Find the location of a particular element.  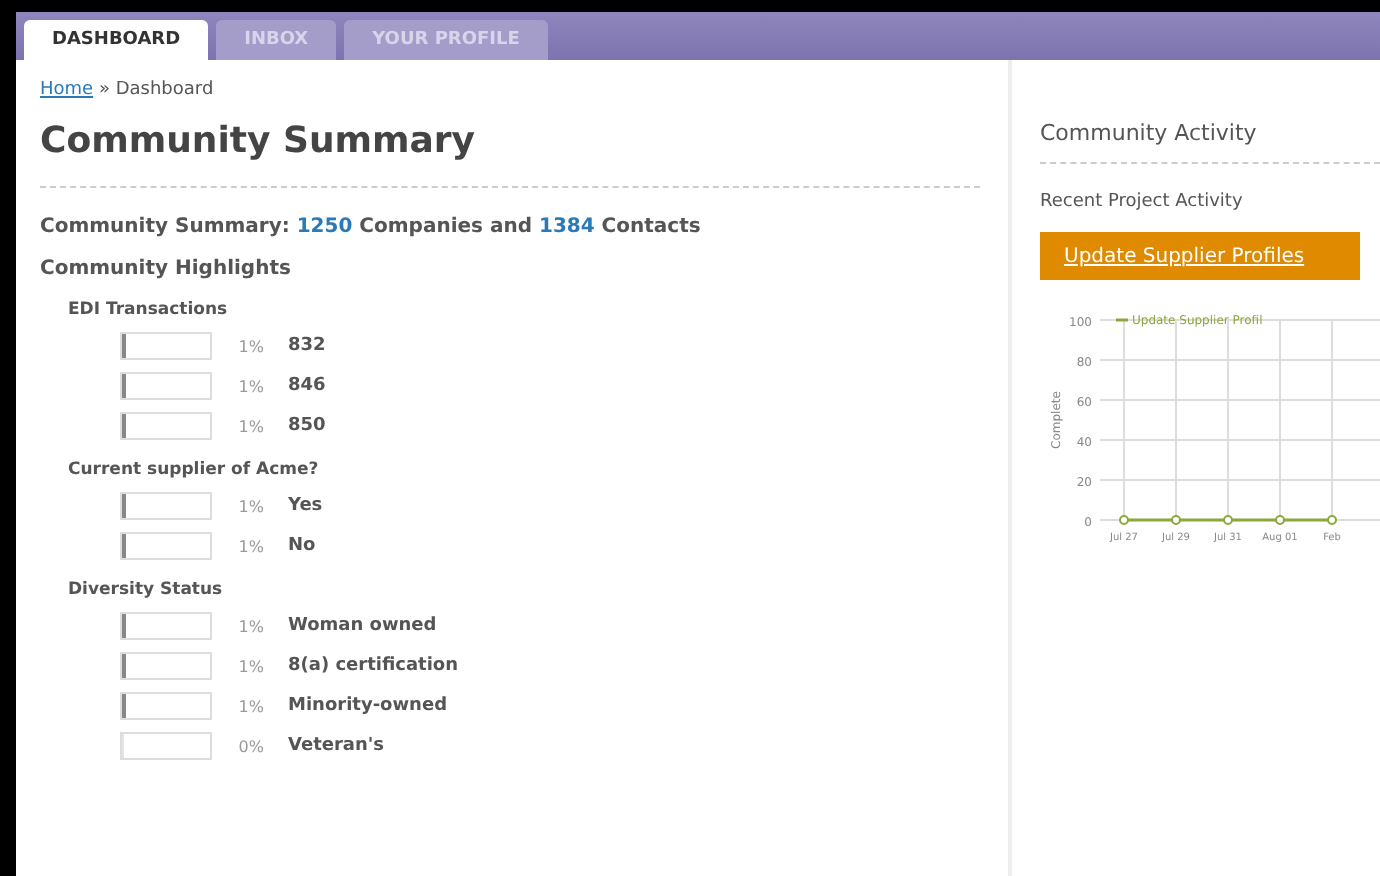

row-label: Minority-owned is located at coordinates (368, 706).